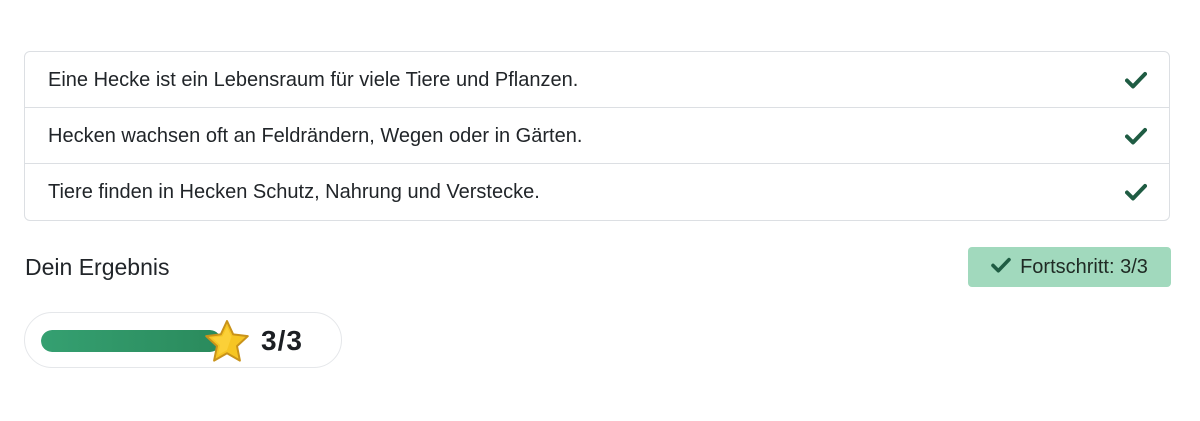 The image size is (1200, 421). Describe the element at coordinates (227, 342) in the screenshot. I see `star-icon` at that location.